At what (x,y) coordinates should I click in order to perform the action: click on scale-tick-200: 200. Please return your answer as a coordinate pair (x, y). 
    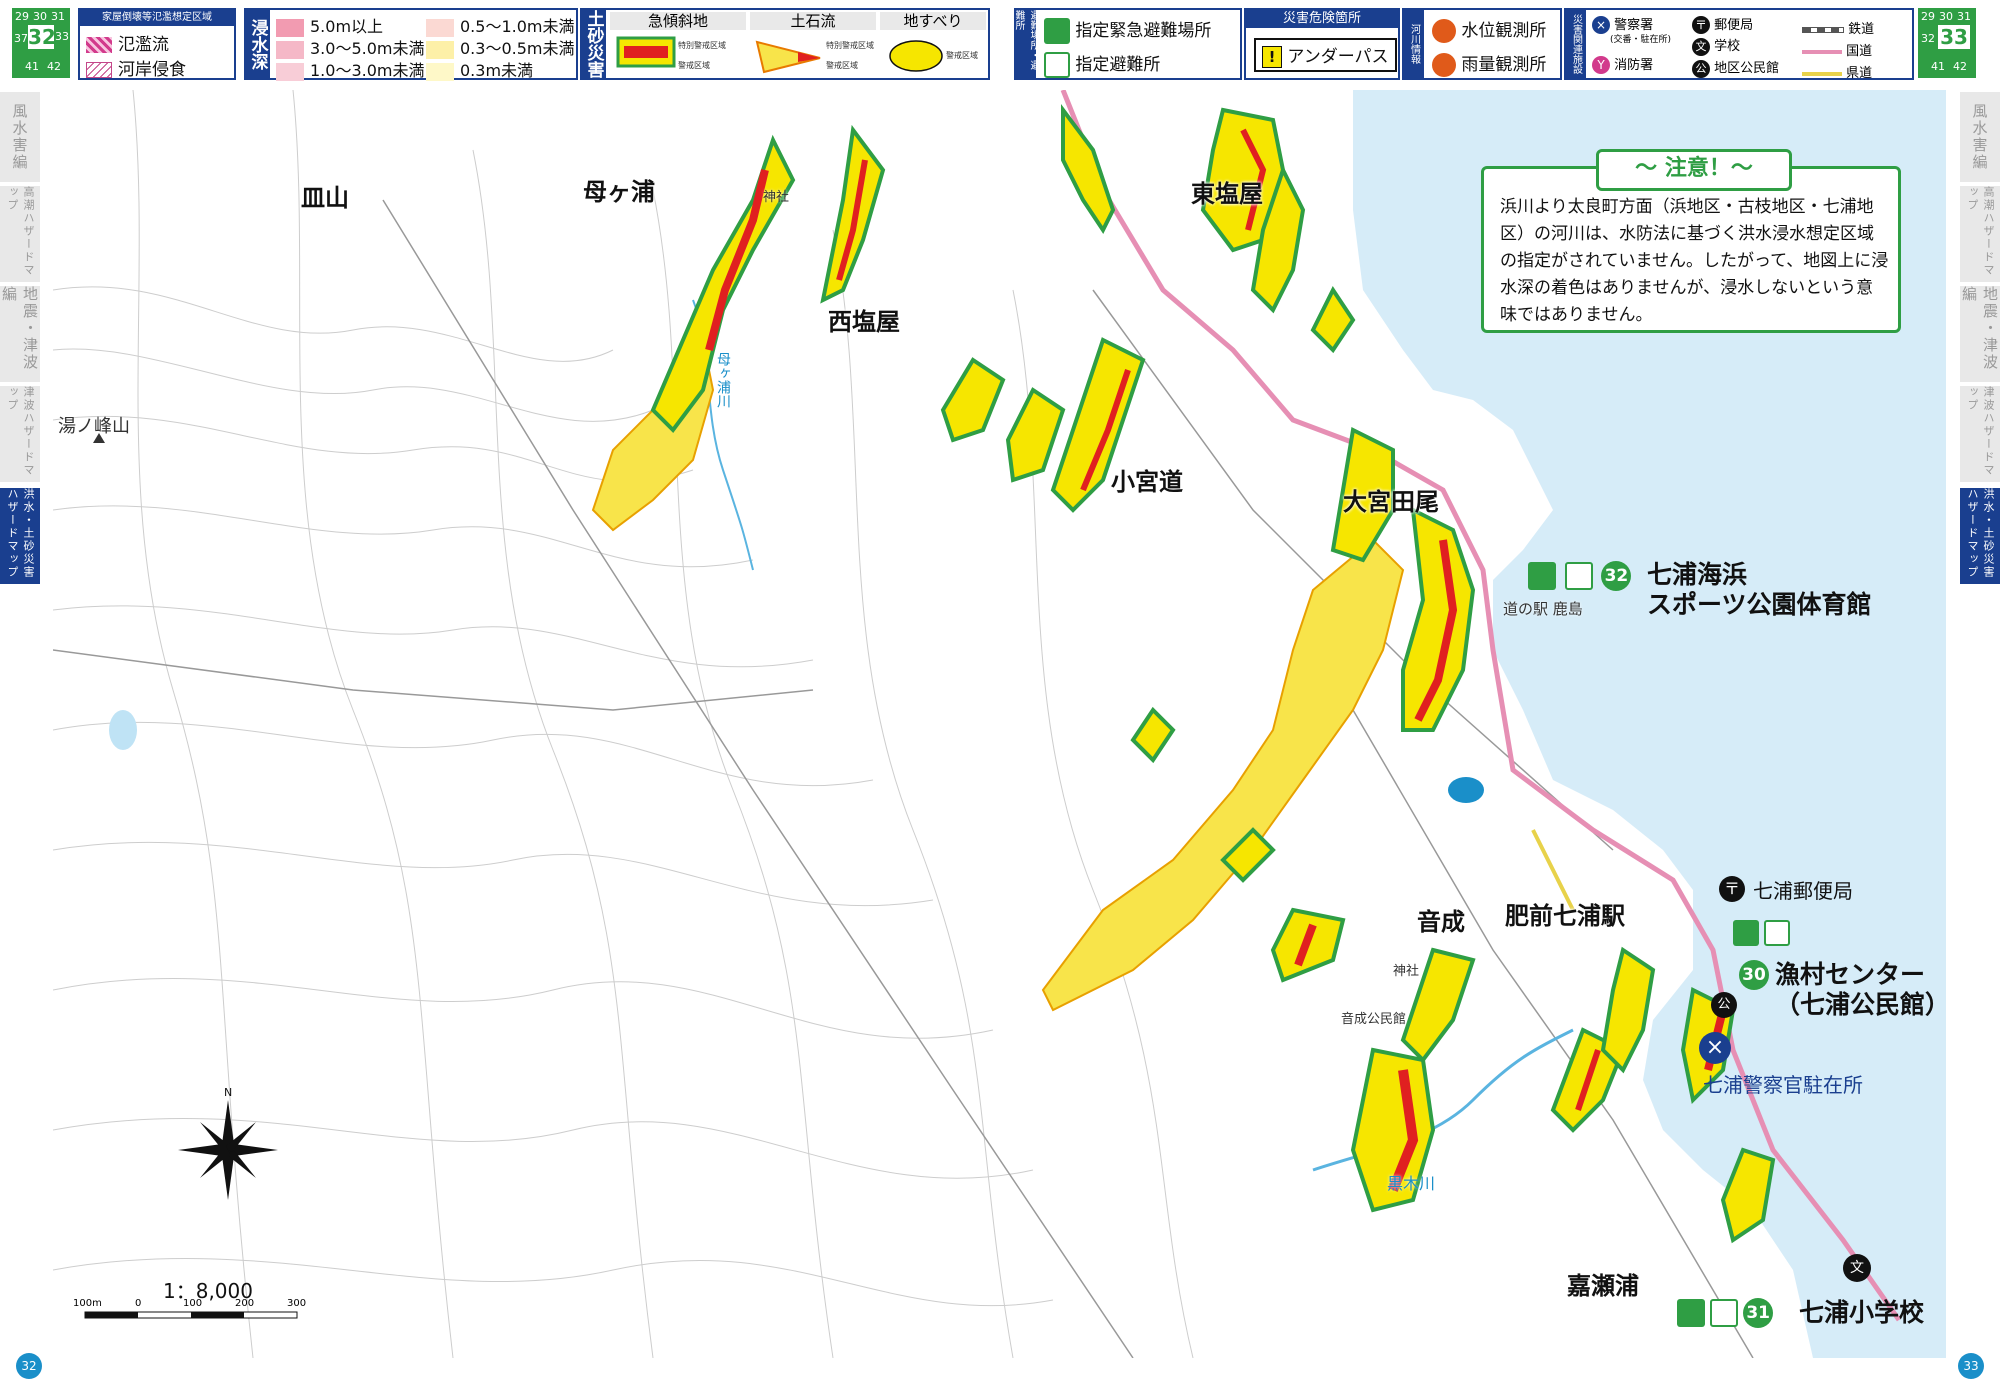
    Looking at the image, I should click on (245, 1303).